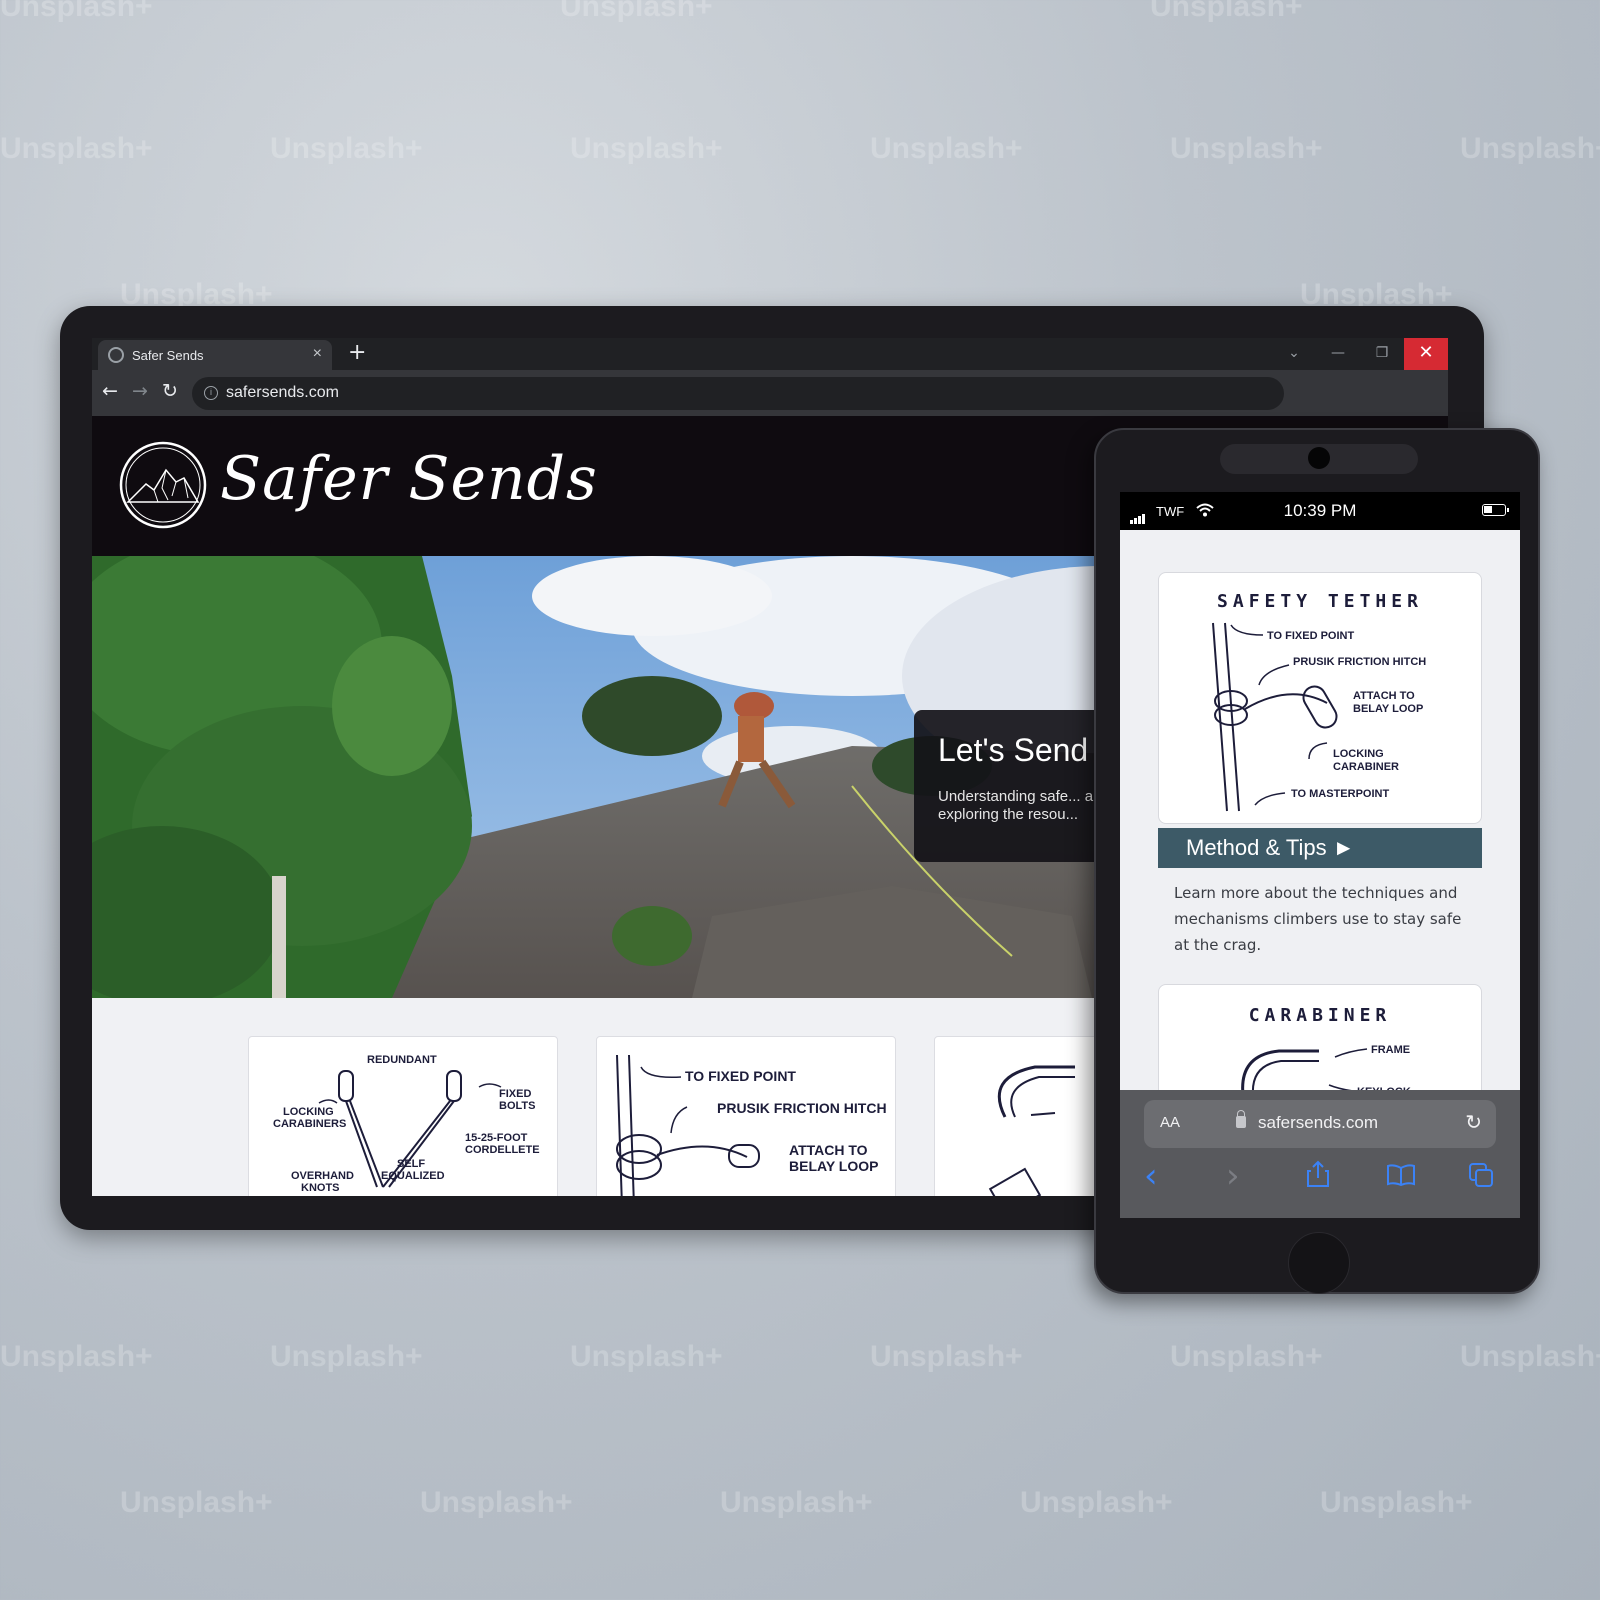 The image size is (1600, 1600). Describe the element at coordinates (357, 352) in the screenshot. I see `new-tab-button: +` at that location.